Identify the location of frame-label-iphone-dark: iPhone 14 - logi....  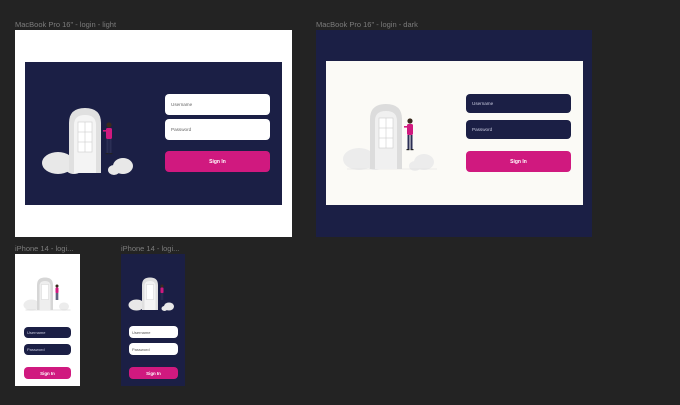
(150, 248).